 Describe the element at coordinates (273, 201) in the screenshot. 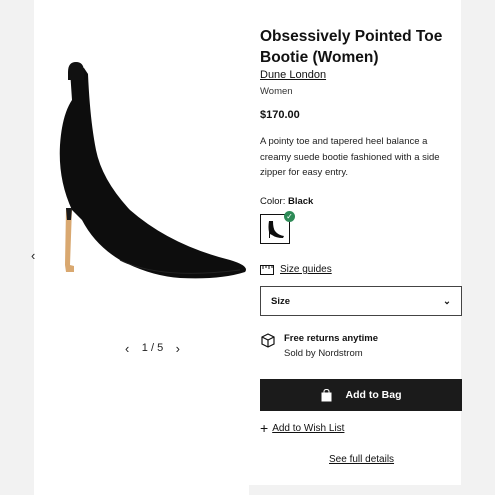

I see `color-label: Color:` at that location.